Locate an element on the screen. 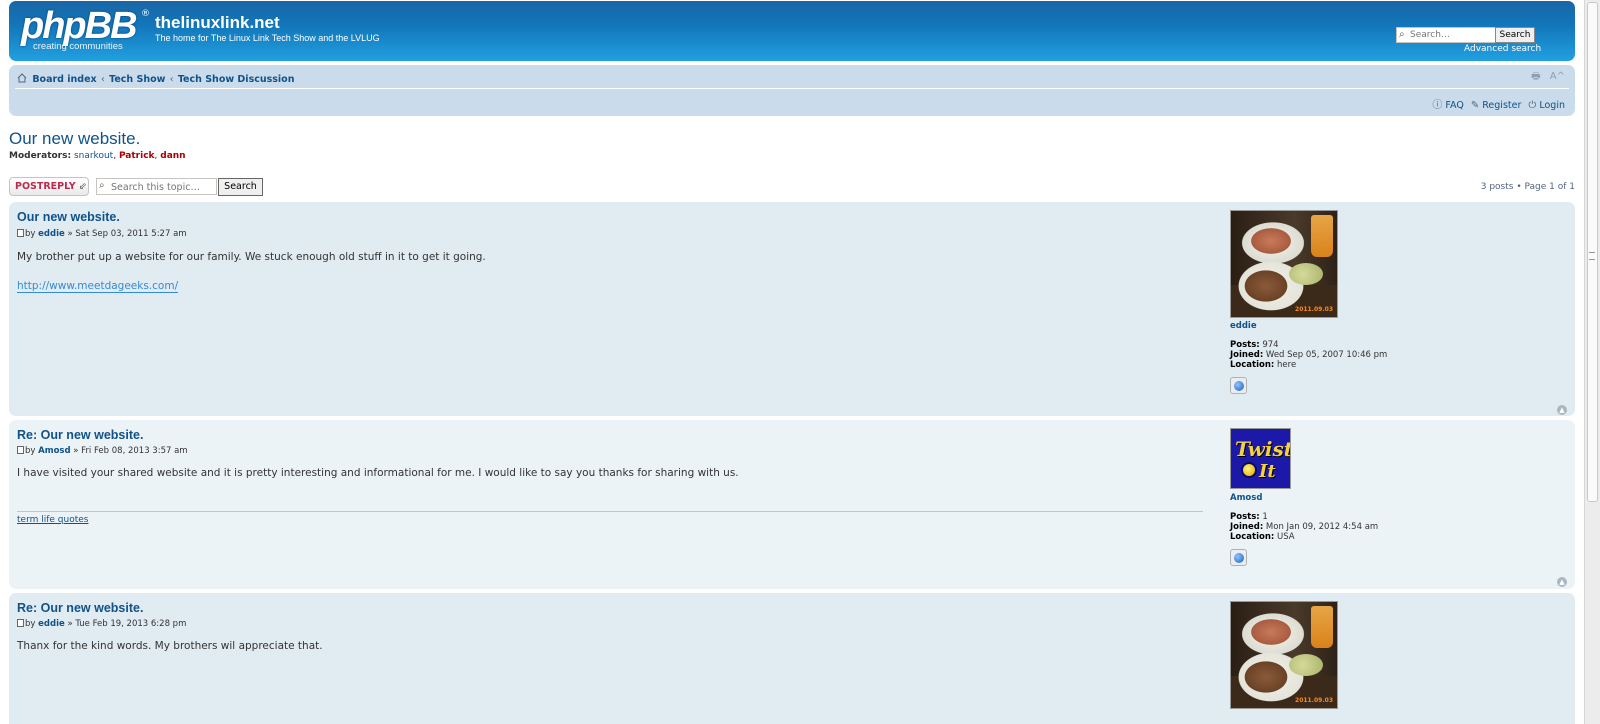 The height and width of the screenshot is (724, 1600). vertical-scrollbar is located at coordinates (1592, 362).